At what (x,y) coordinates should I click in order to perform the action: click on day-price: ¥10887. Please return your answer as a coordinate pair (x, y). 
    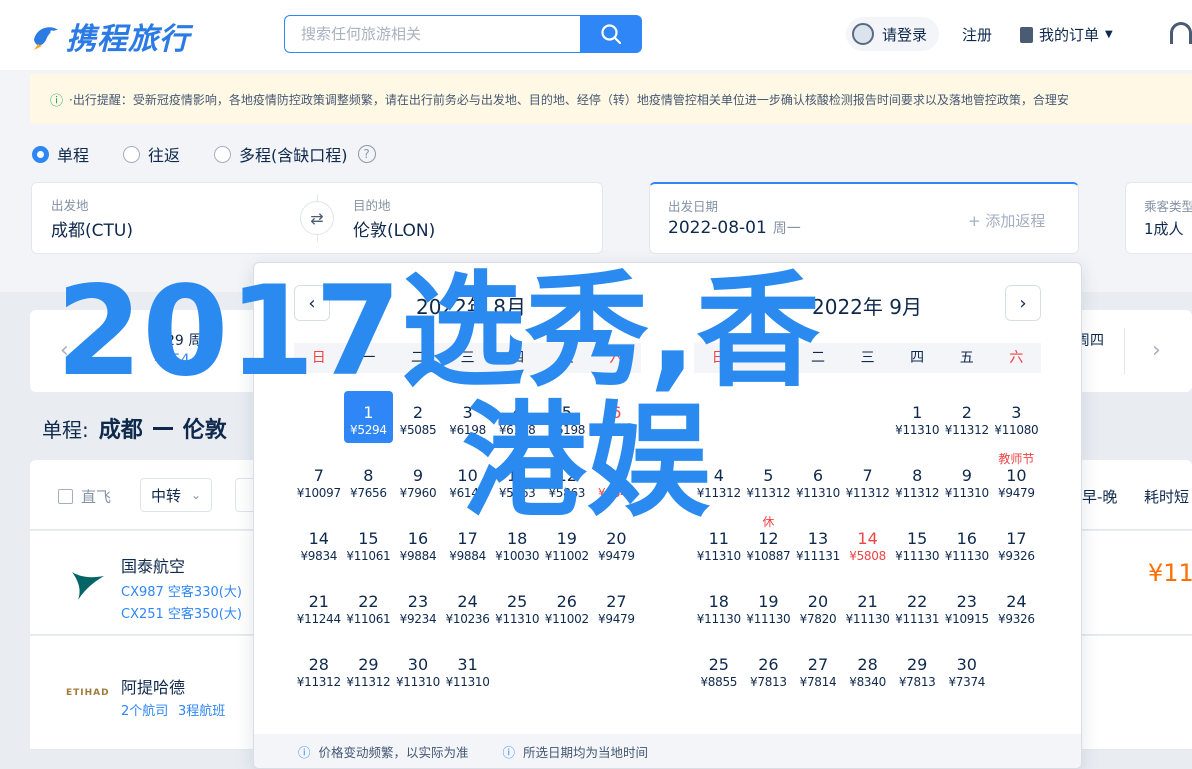
    Looking at the image, I should click on (768, 556).